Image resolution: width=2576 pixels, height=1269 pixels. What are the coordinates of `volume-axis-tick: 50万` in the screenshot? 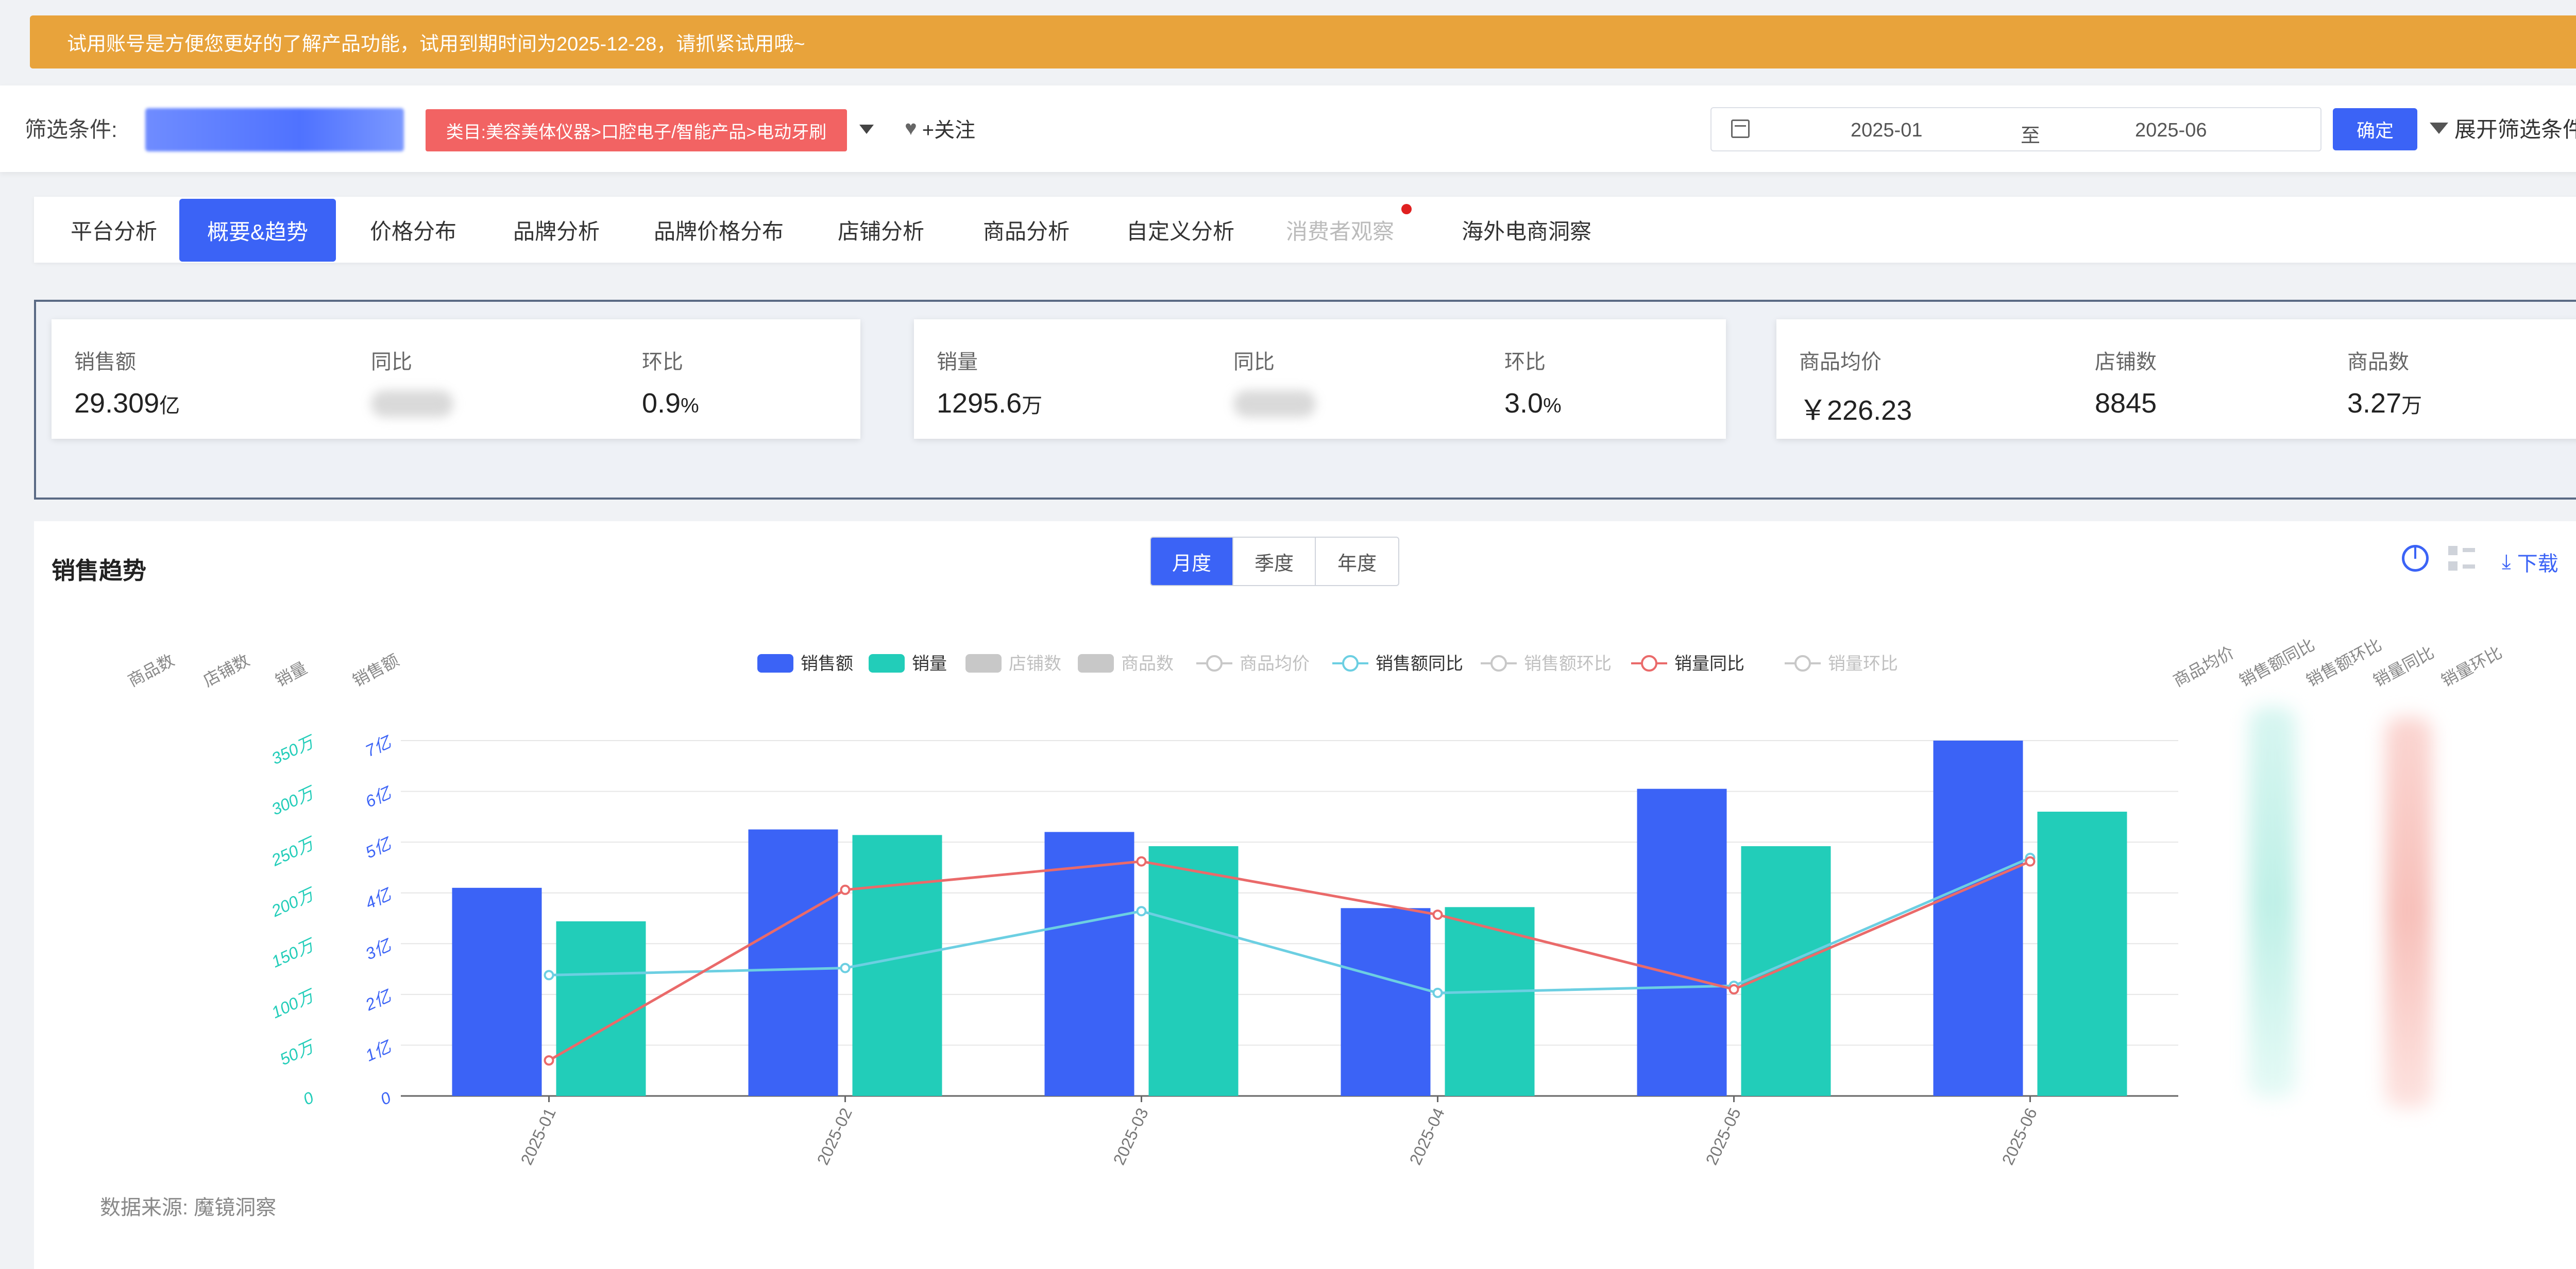 It's located at (298, 1052).